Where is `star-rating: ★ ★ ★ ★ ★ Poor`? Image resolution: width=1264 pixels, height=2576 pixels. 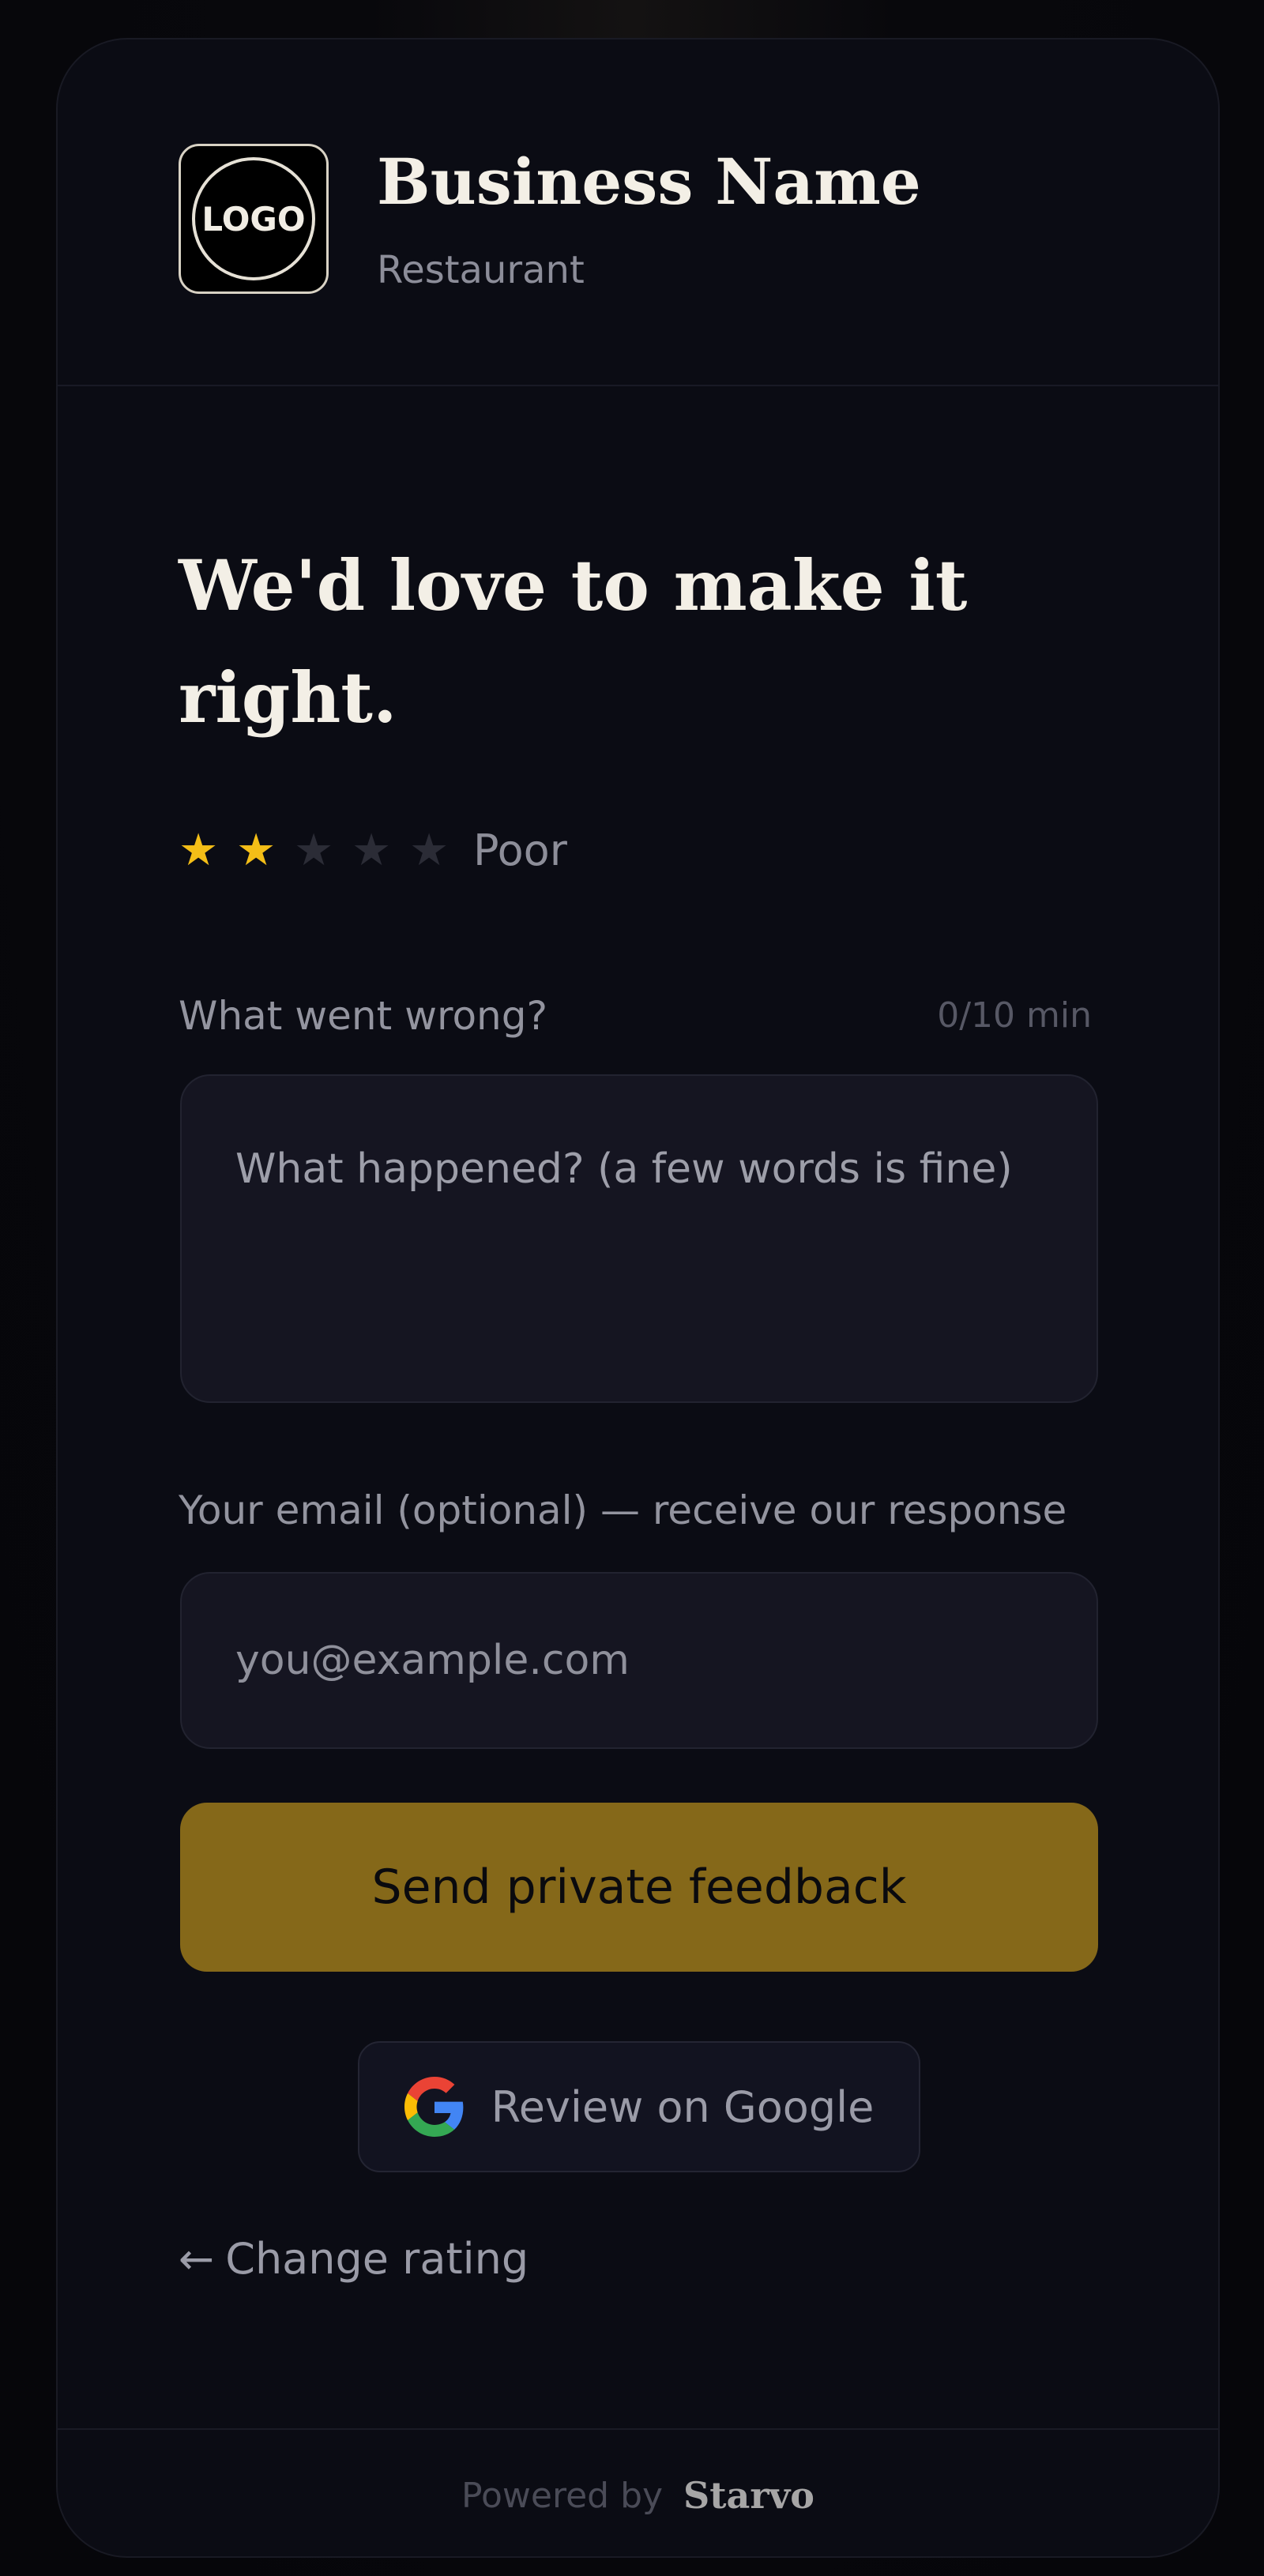
star-rating: ★ ★ ★ ★ ★ Poor is located at coordinates (373, 851).